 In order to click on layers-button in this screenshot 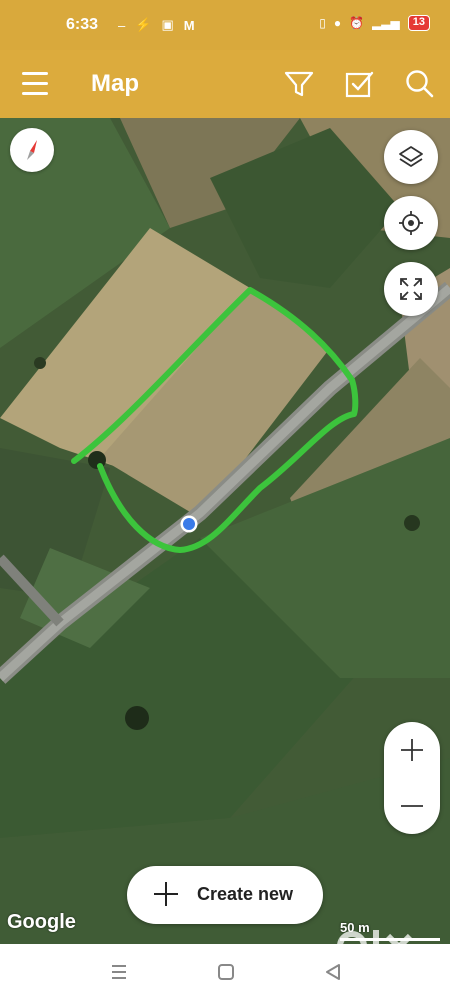, I will do `click(411, 157)`.